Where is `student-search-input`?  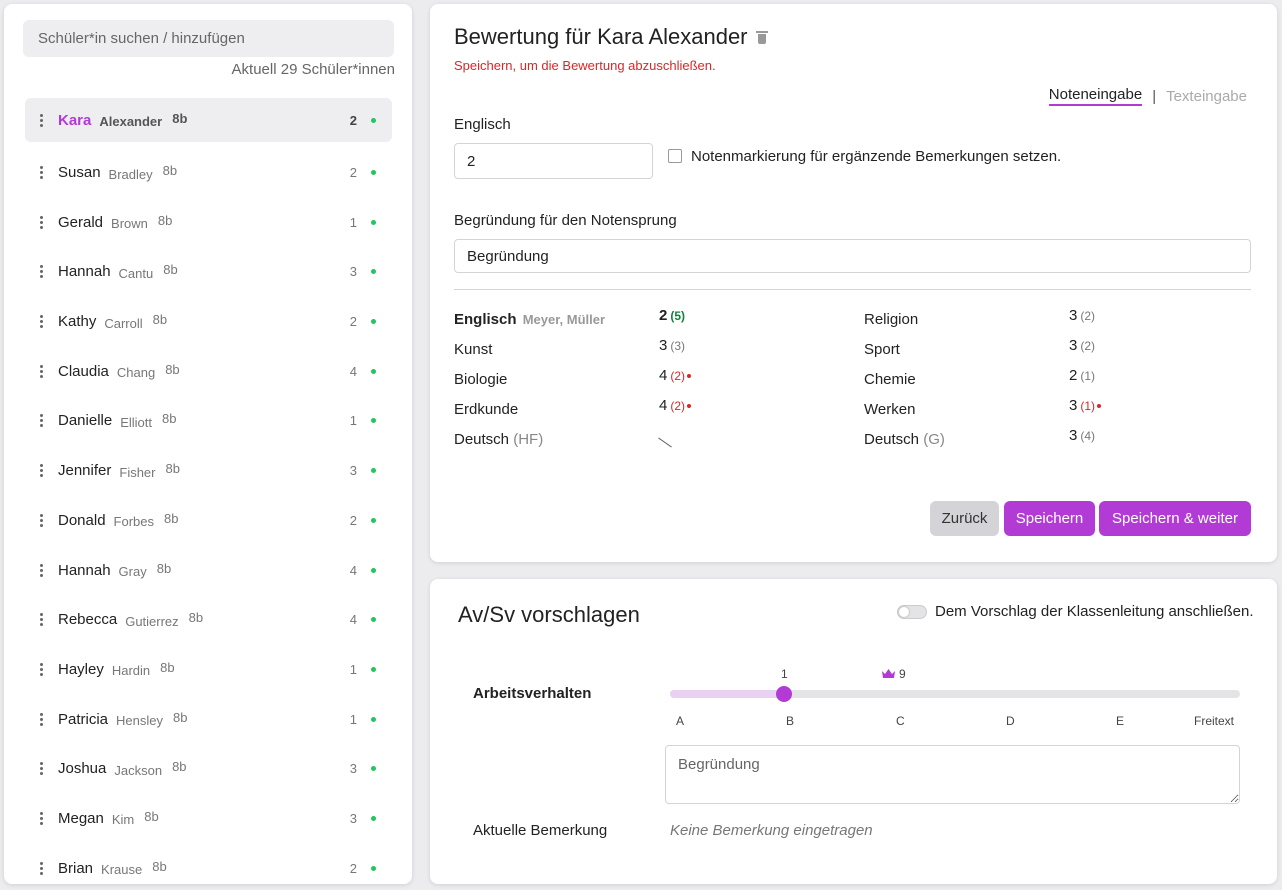 student-search-input is located at coordinates (208, 38).